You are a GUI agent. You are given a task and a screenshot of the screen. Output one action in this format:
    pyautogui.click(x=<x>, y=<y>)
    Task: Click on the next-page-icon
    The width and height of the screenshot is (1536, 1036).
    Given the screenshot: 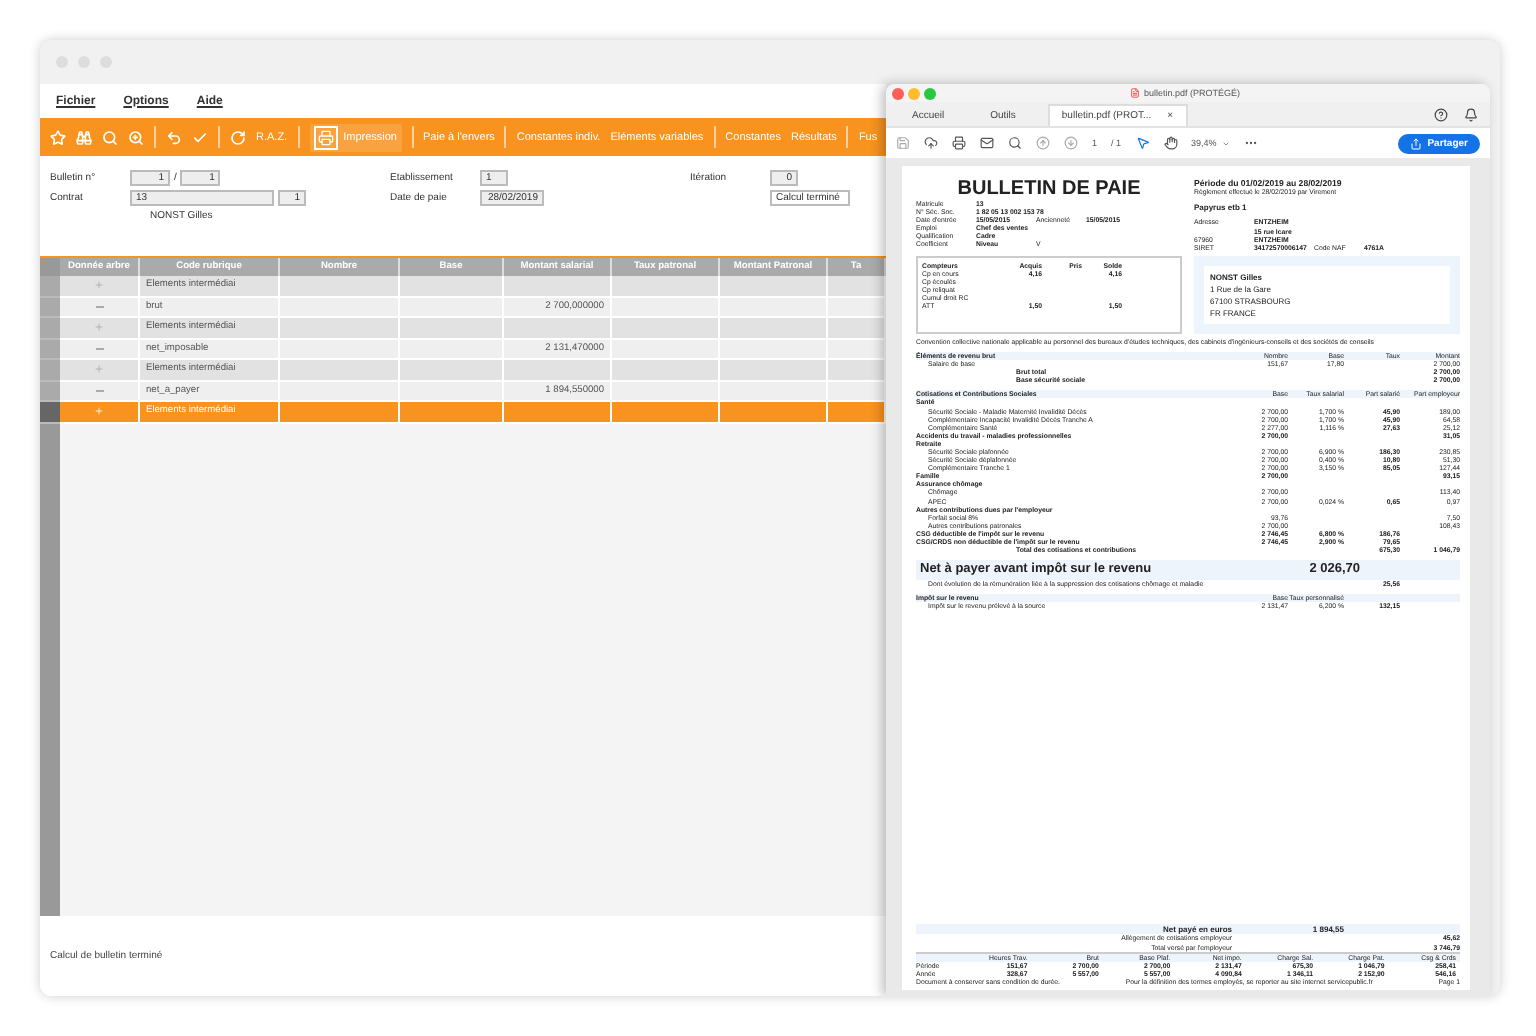 What is the action you would take?
    pyautogui.click(x=1071, y=143)
    